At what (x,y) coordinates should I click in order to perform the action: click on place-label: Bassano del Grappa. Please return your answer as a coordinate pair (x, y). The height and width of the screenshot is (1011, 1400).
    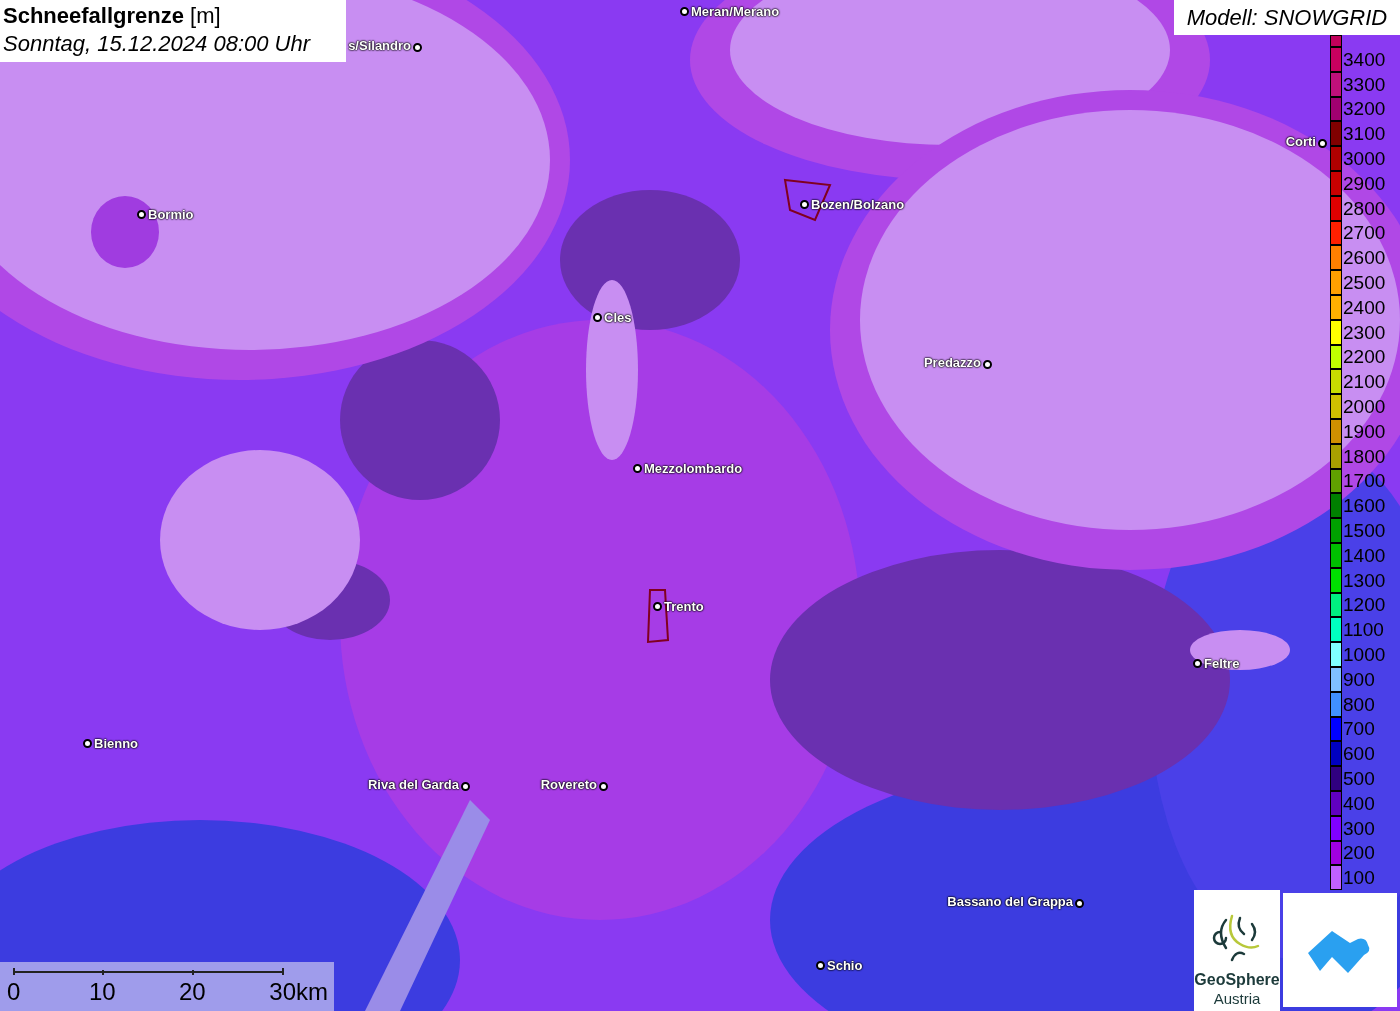
    Looking at the image, I should click on (1010, 901).